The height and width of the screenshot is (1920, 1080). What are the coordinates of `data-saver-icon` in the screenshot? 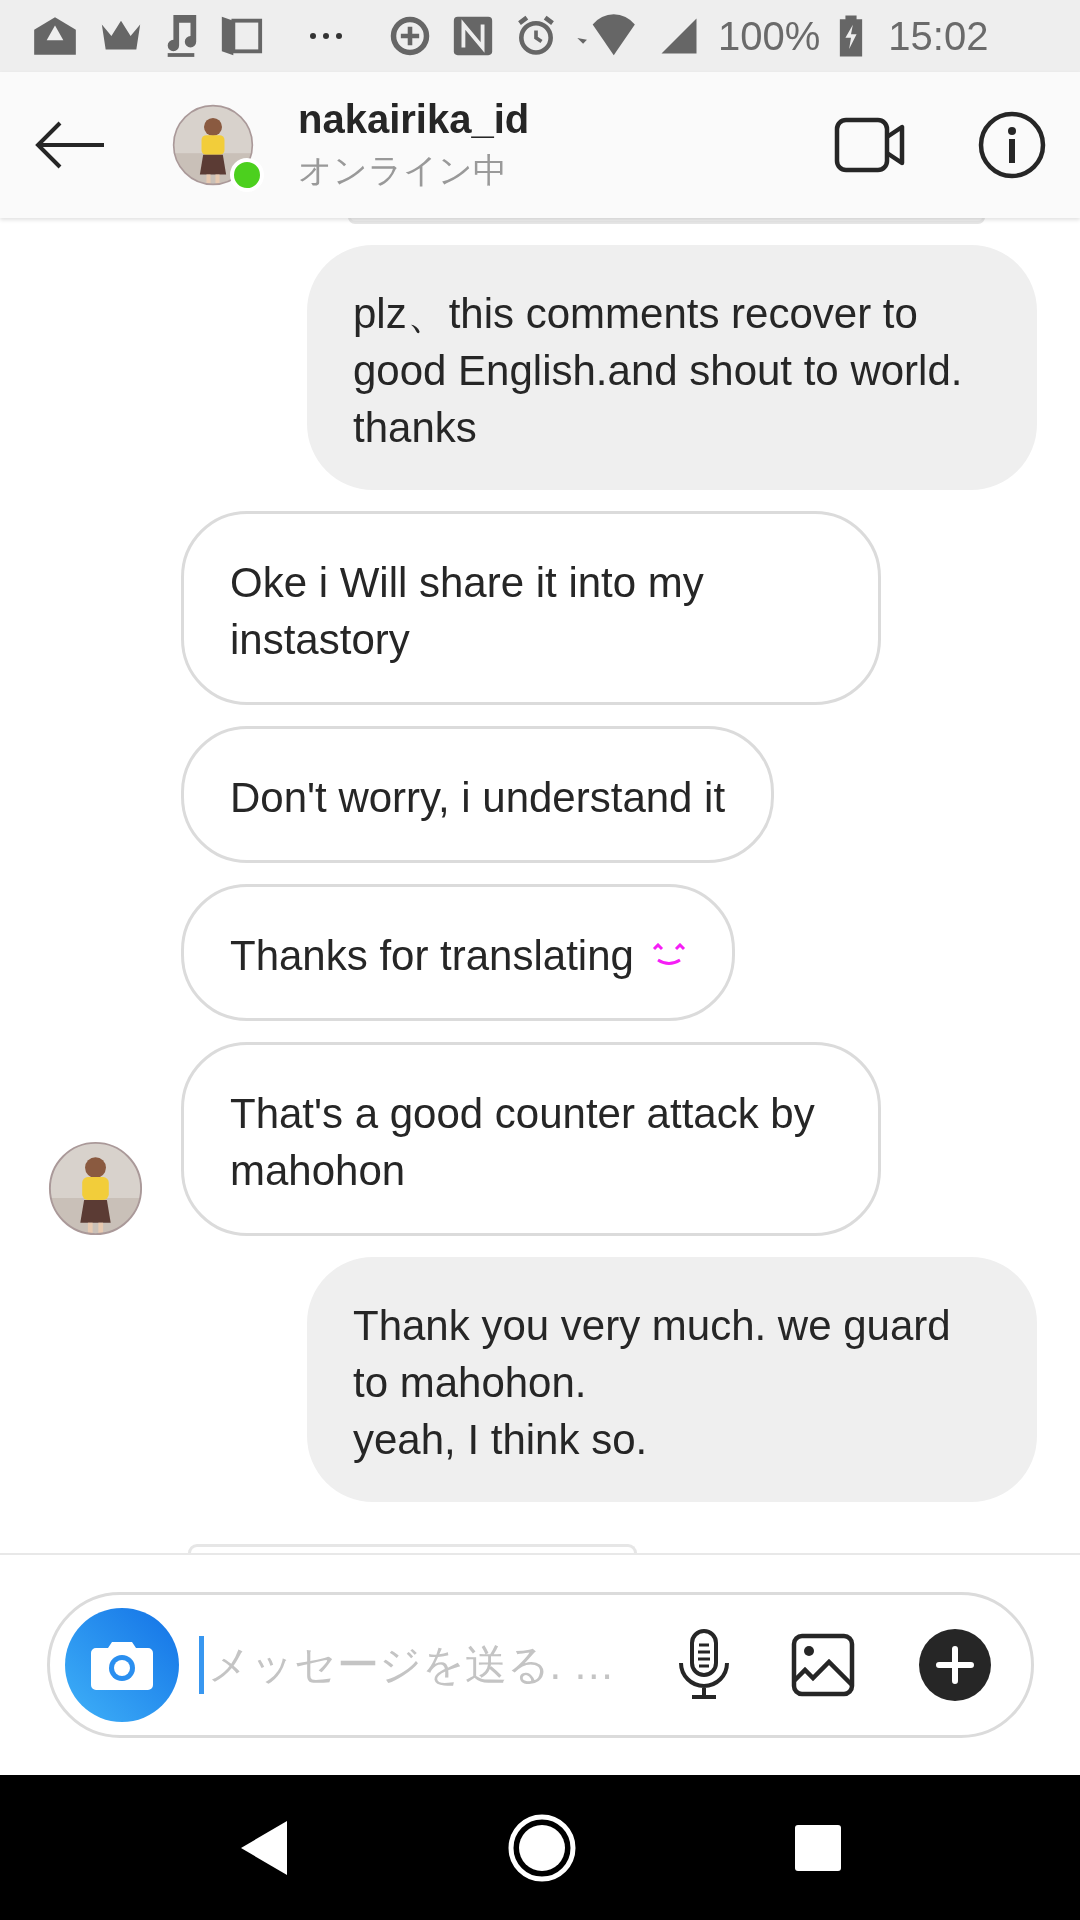 It's located at (410, 36).